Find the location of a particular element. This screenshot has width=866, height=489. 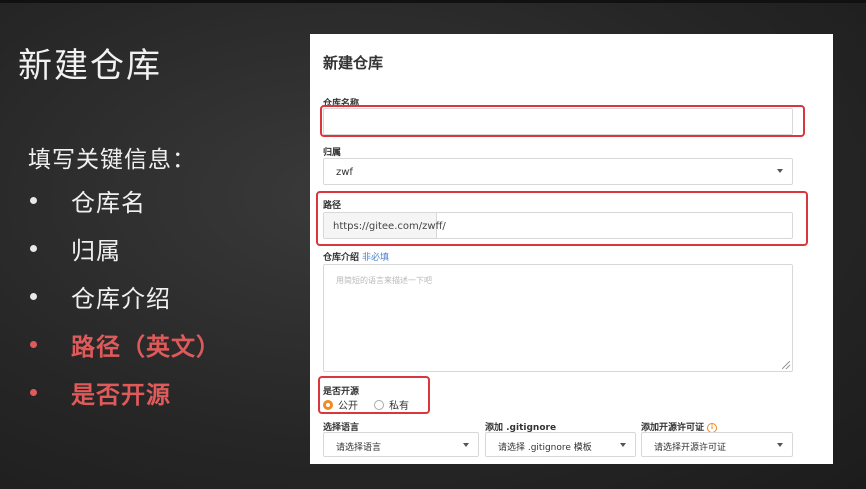

bullet-list: 仓库名 归属 仓库介绍 路径（英文） 是否开源 is located at coordinates (123, 296).